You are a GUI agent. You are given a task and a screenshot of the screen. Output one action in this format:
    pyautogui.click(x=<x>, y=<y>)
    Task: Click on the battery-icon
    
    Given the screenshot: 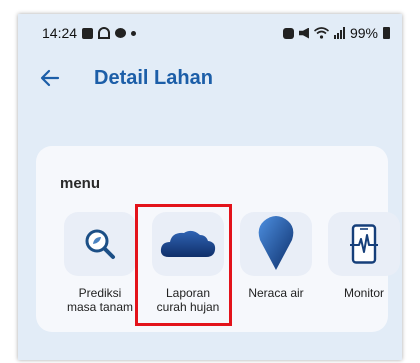 What is the action you would take?
    pyautogui.click(x=386, y=33)
    